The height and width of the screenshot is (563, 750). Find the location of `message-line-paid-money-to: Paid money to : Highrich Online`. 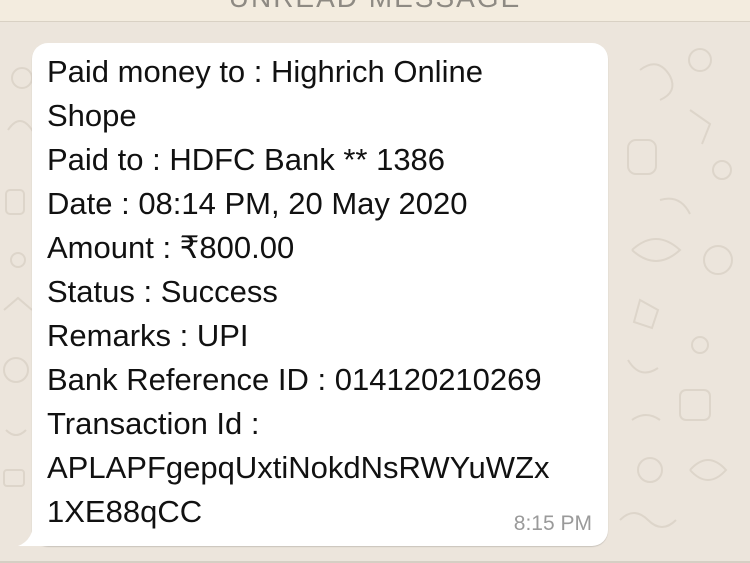

message-line-paid-money-to: Paid money to : Highrich Online is located at coordinates (265, 71).